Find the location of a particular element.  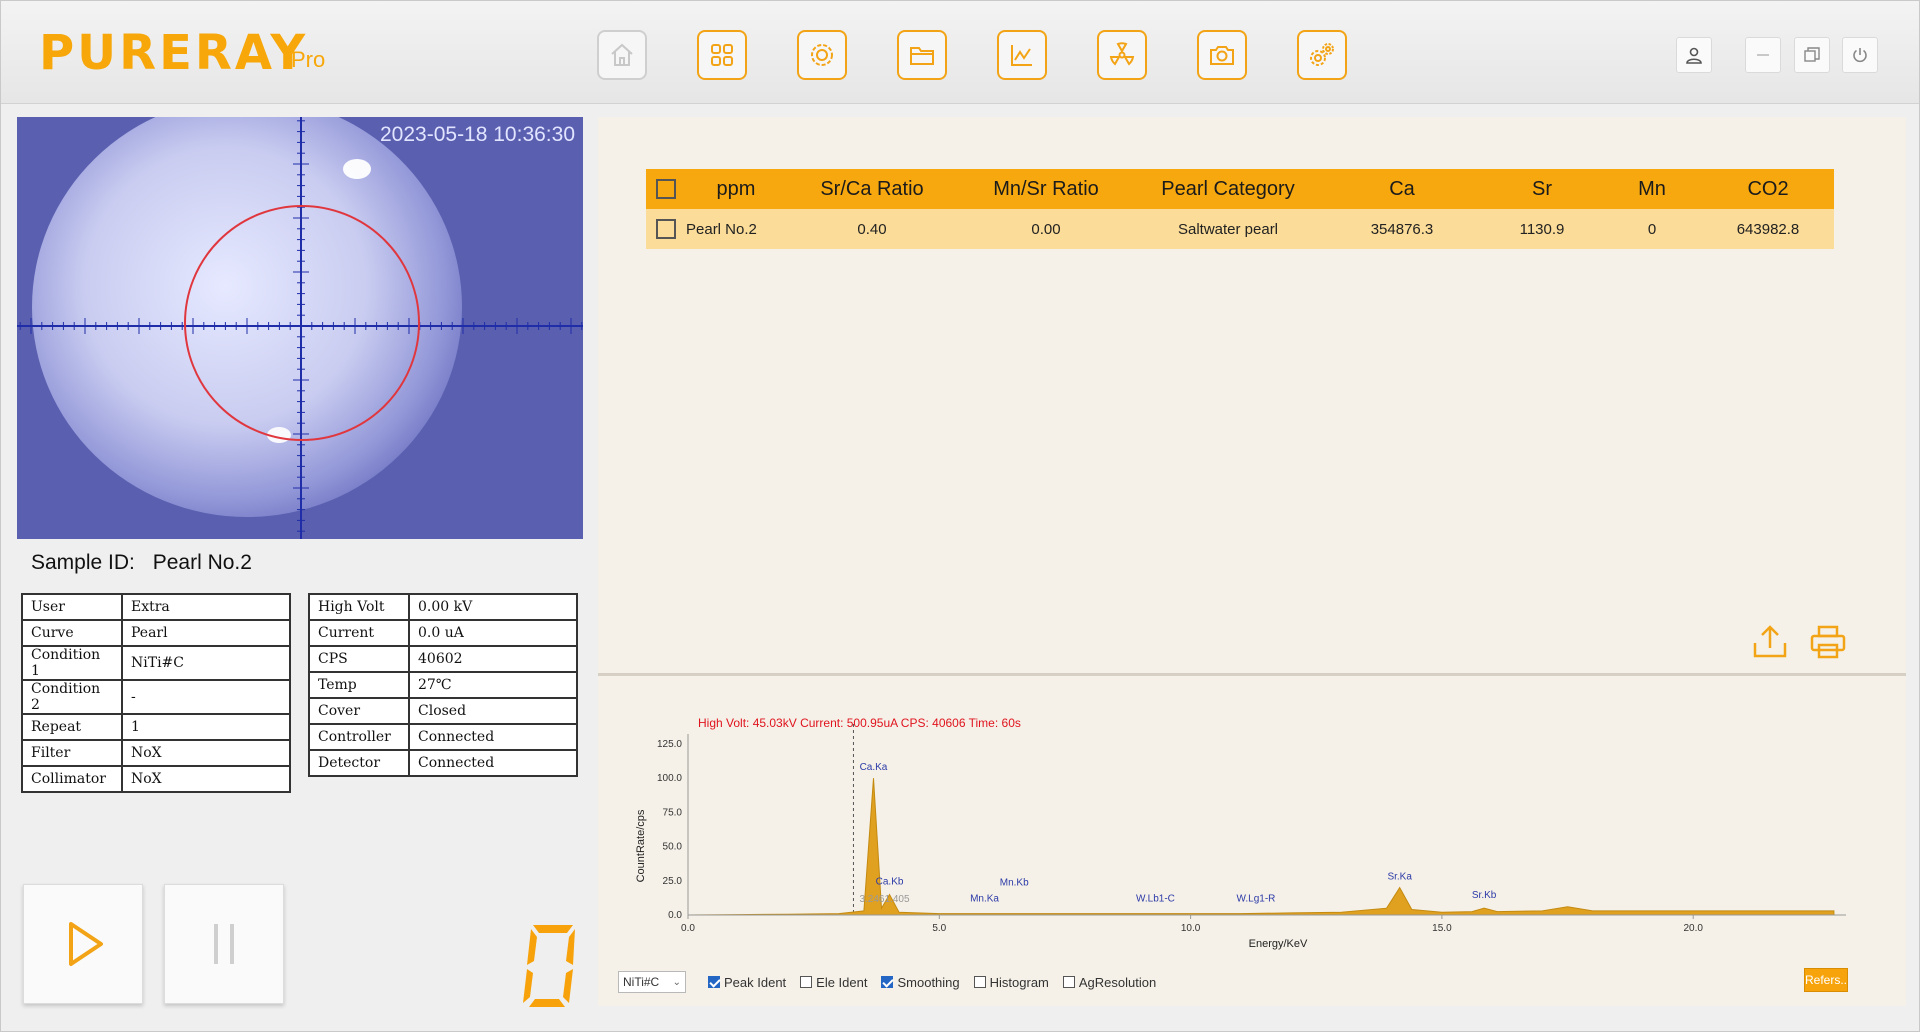

option-label: Ele Ident is located at coordinates (842, 982).